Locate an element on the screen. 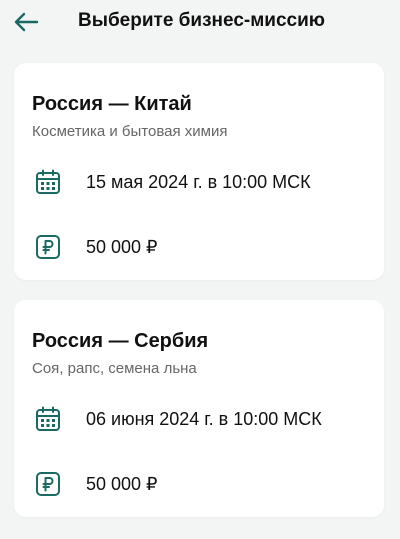 This screenshot has height=539, width=400. arrow-left-icon is located at coordinates (26, 22).